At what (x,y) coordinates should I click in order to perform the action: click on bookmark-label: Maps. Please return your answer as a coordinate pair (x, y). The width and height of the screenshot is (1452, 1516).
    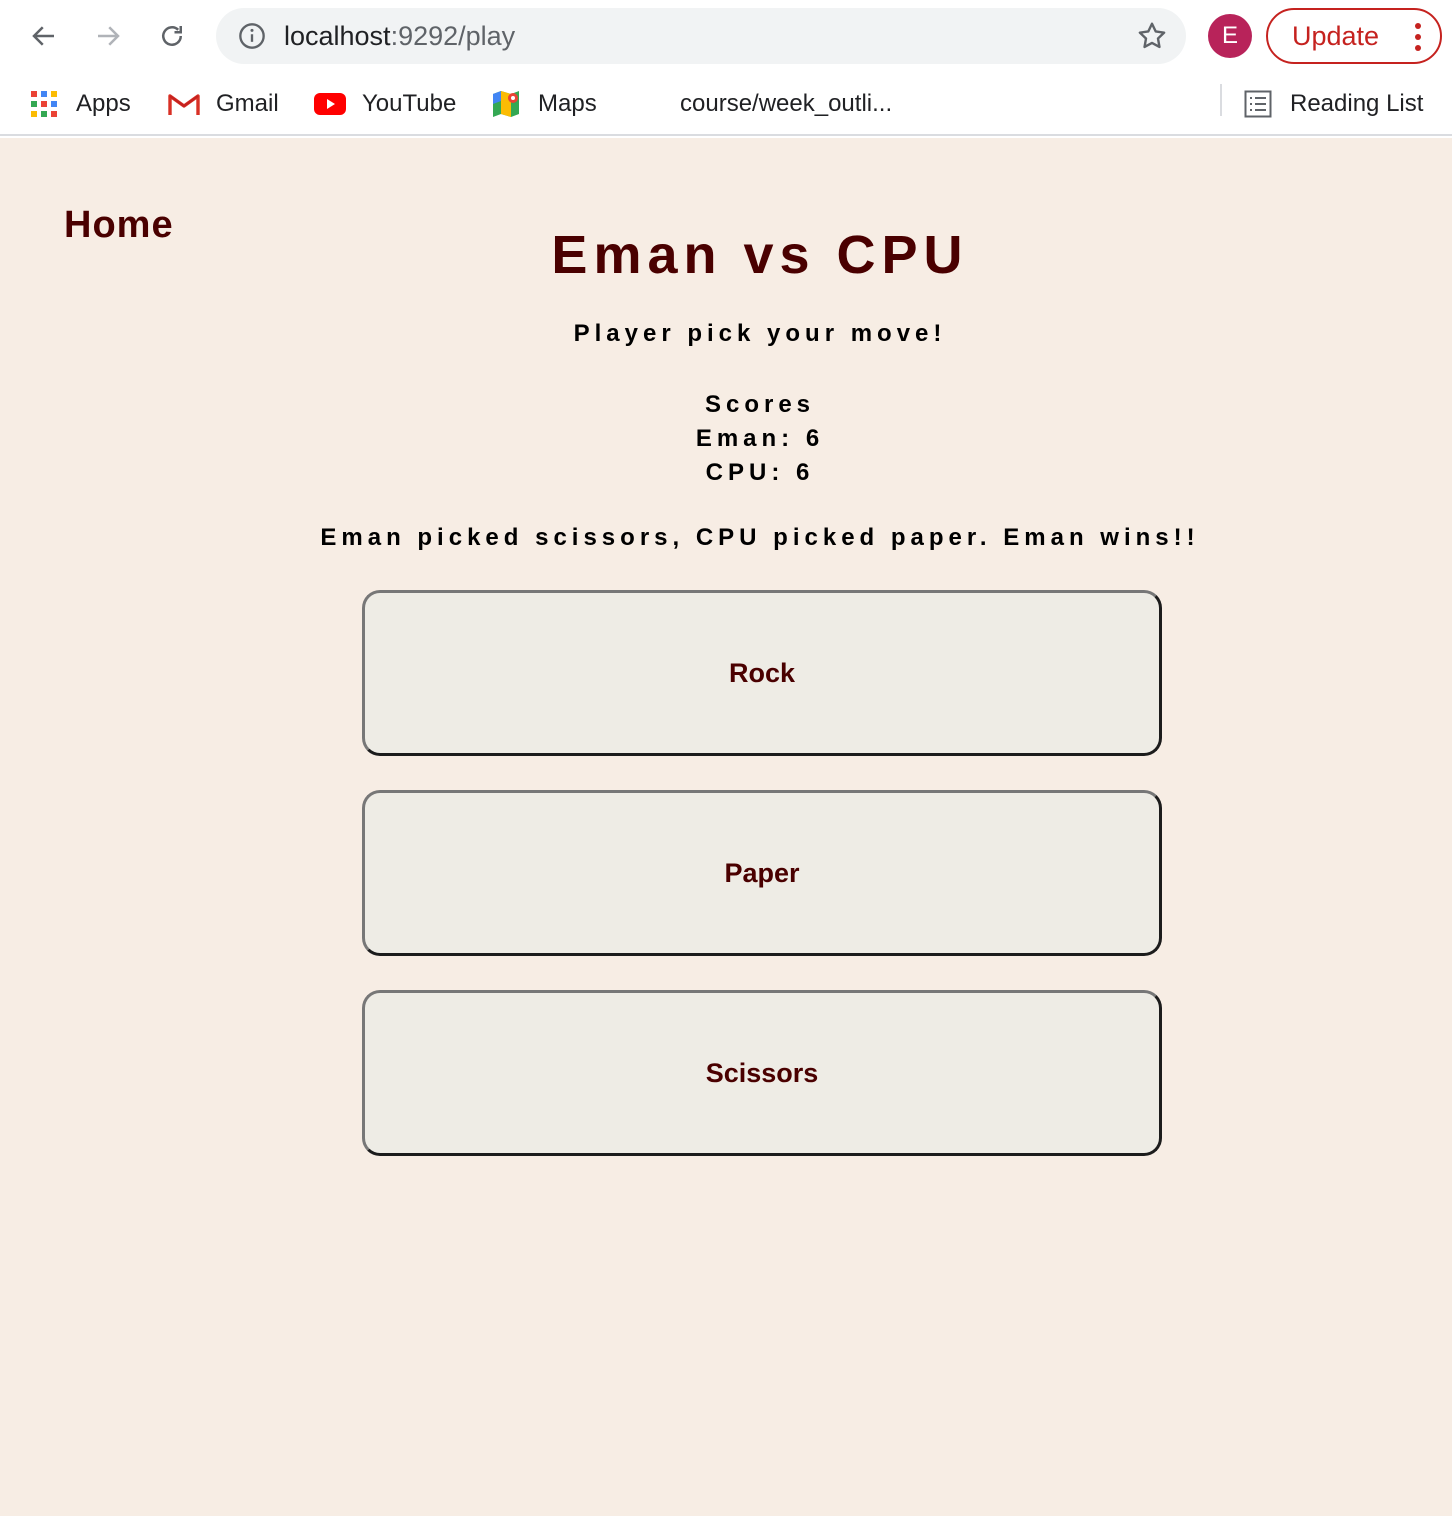
    Looking at the image, I should click on (567, 103).